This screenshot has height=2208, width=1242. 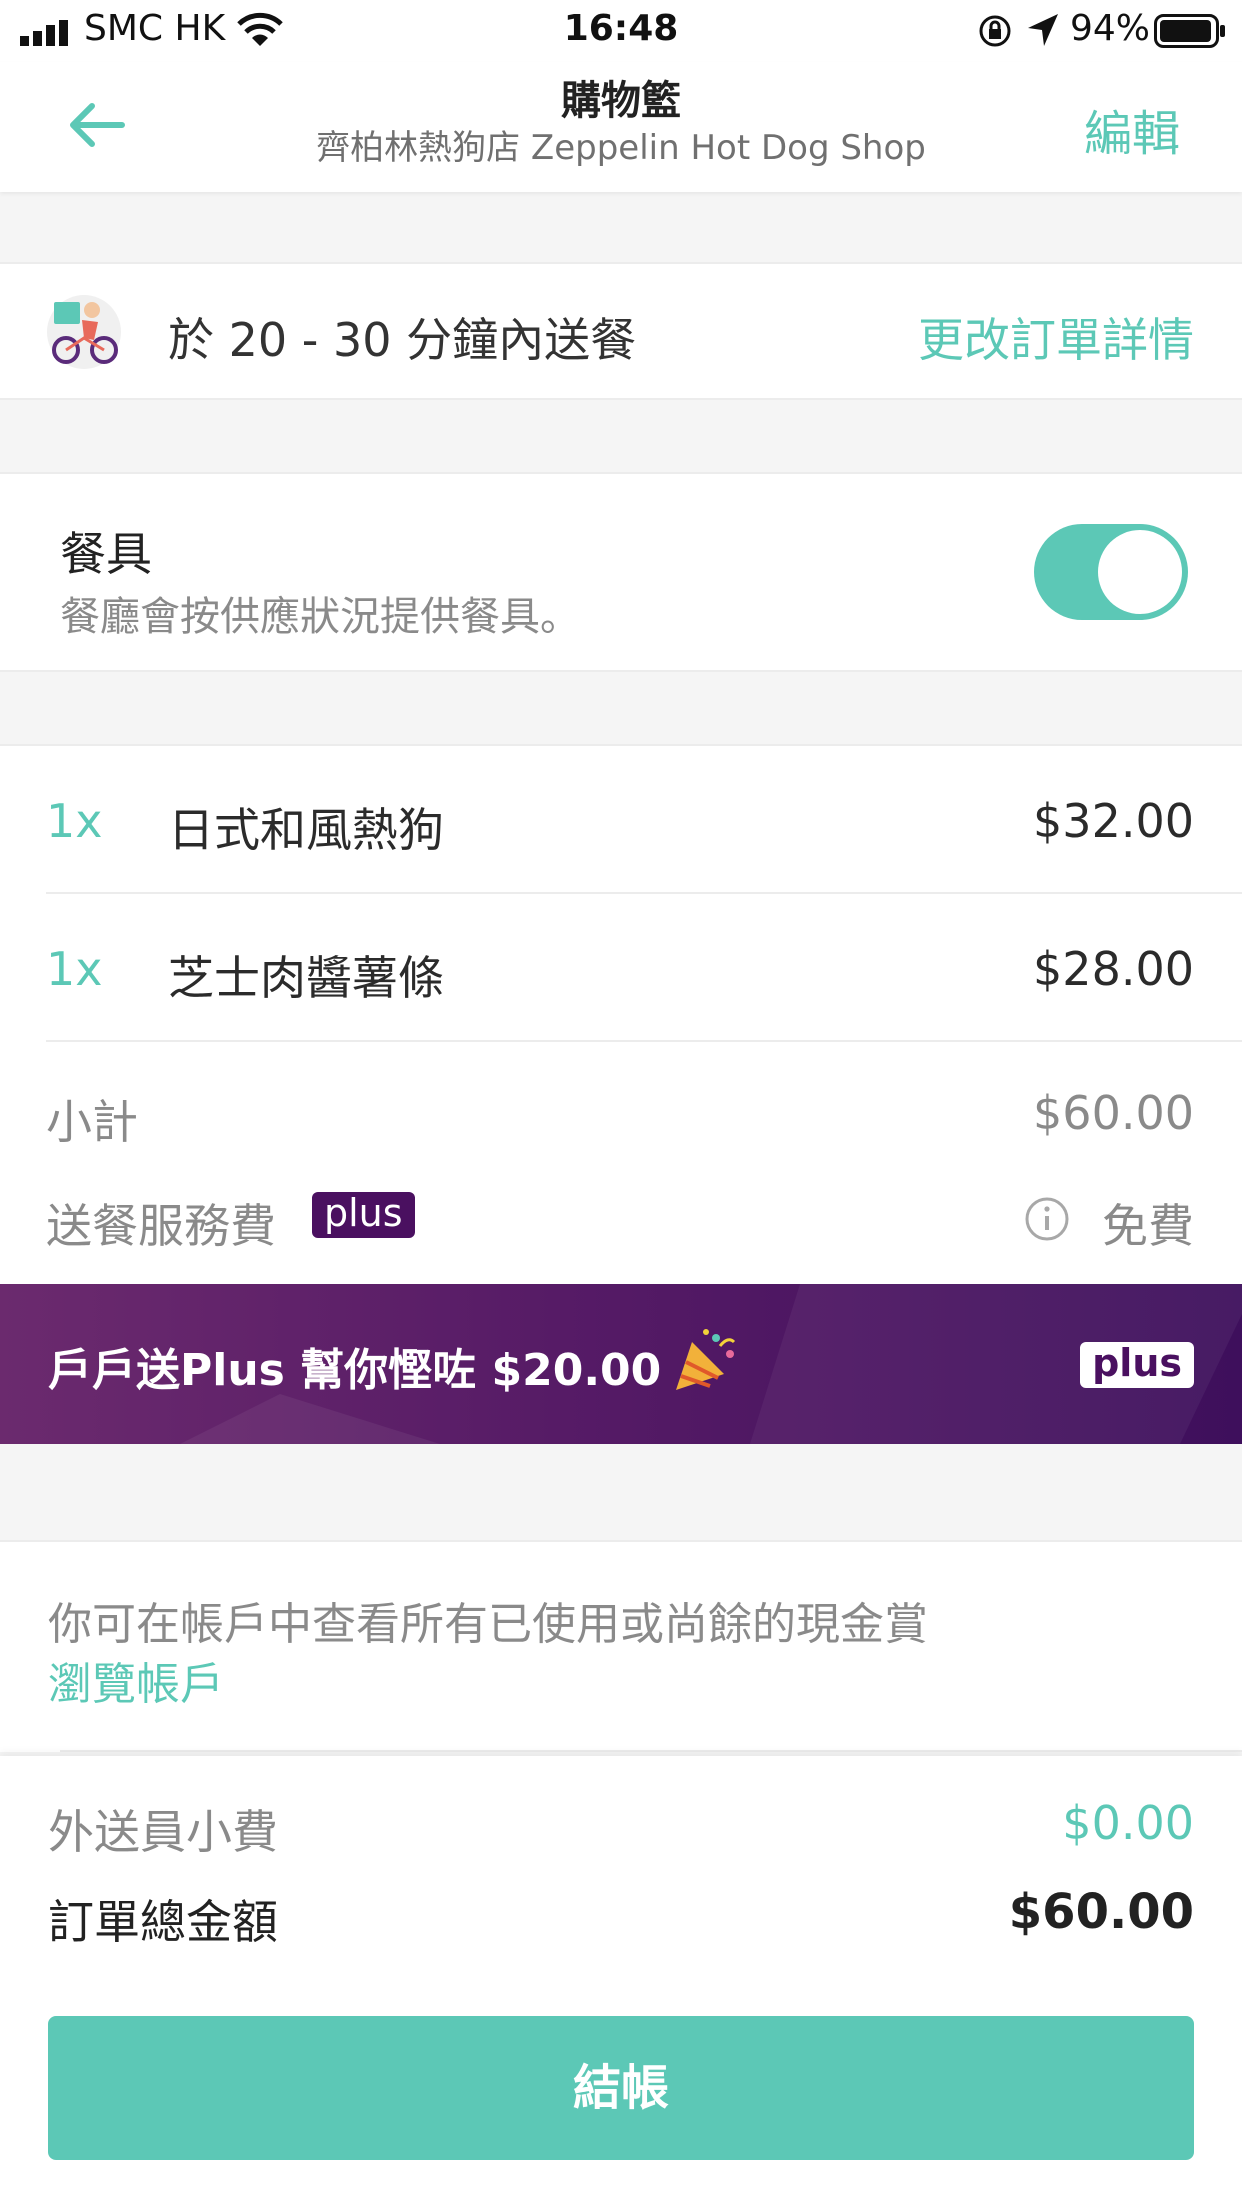 What do you see at coordinates (651, 1751) in the screenshot?
I see `section-divider` at bounding box center [651, 1751].